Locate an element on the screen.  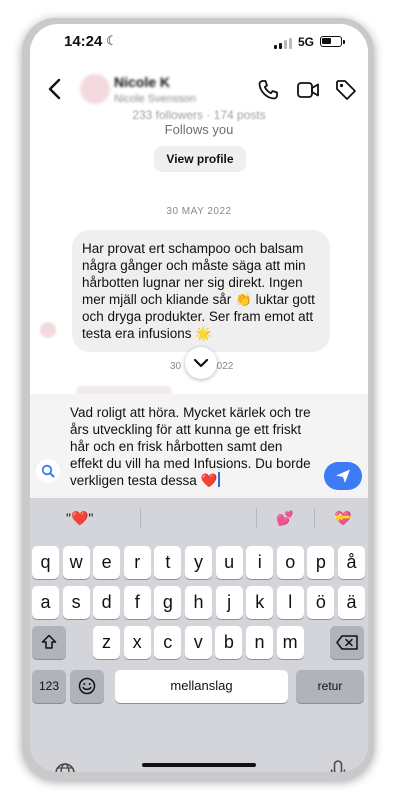
key-row2-5: h is located at coordinates (198, 602).